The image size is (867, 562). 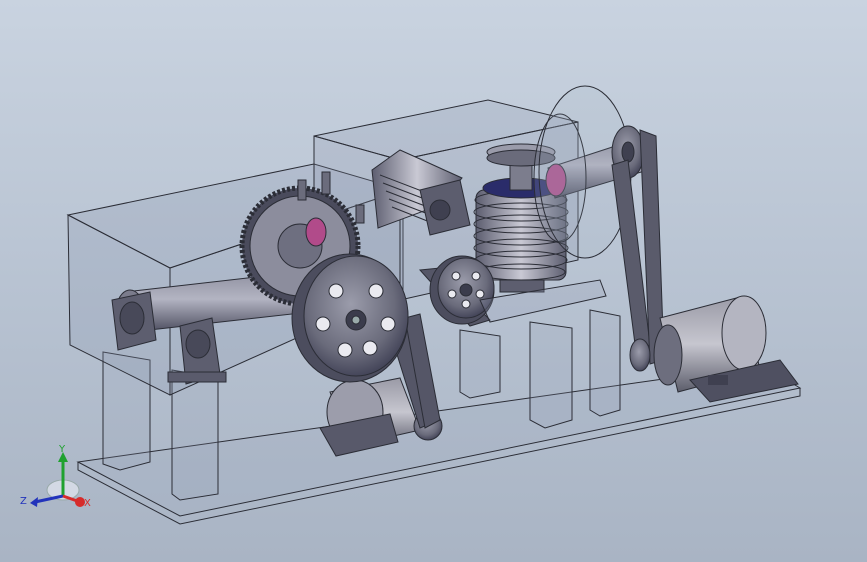 What do you see at coordinates (350, 318) in the screenshot?
I see `large-front-pulley` at bounding box center [350, 318].